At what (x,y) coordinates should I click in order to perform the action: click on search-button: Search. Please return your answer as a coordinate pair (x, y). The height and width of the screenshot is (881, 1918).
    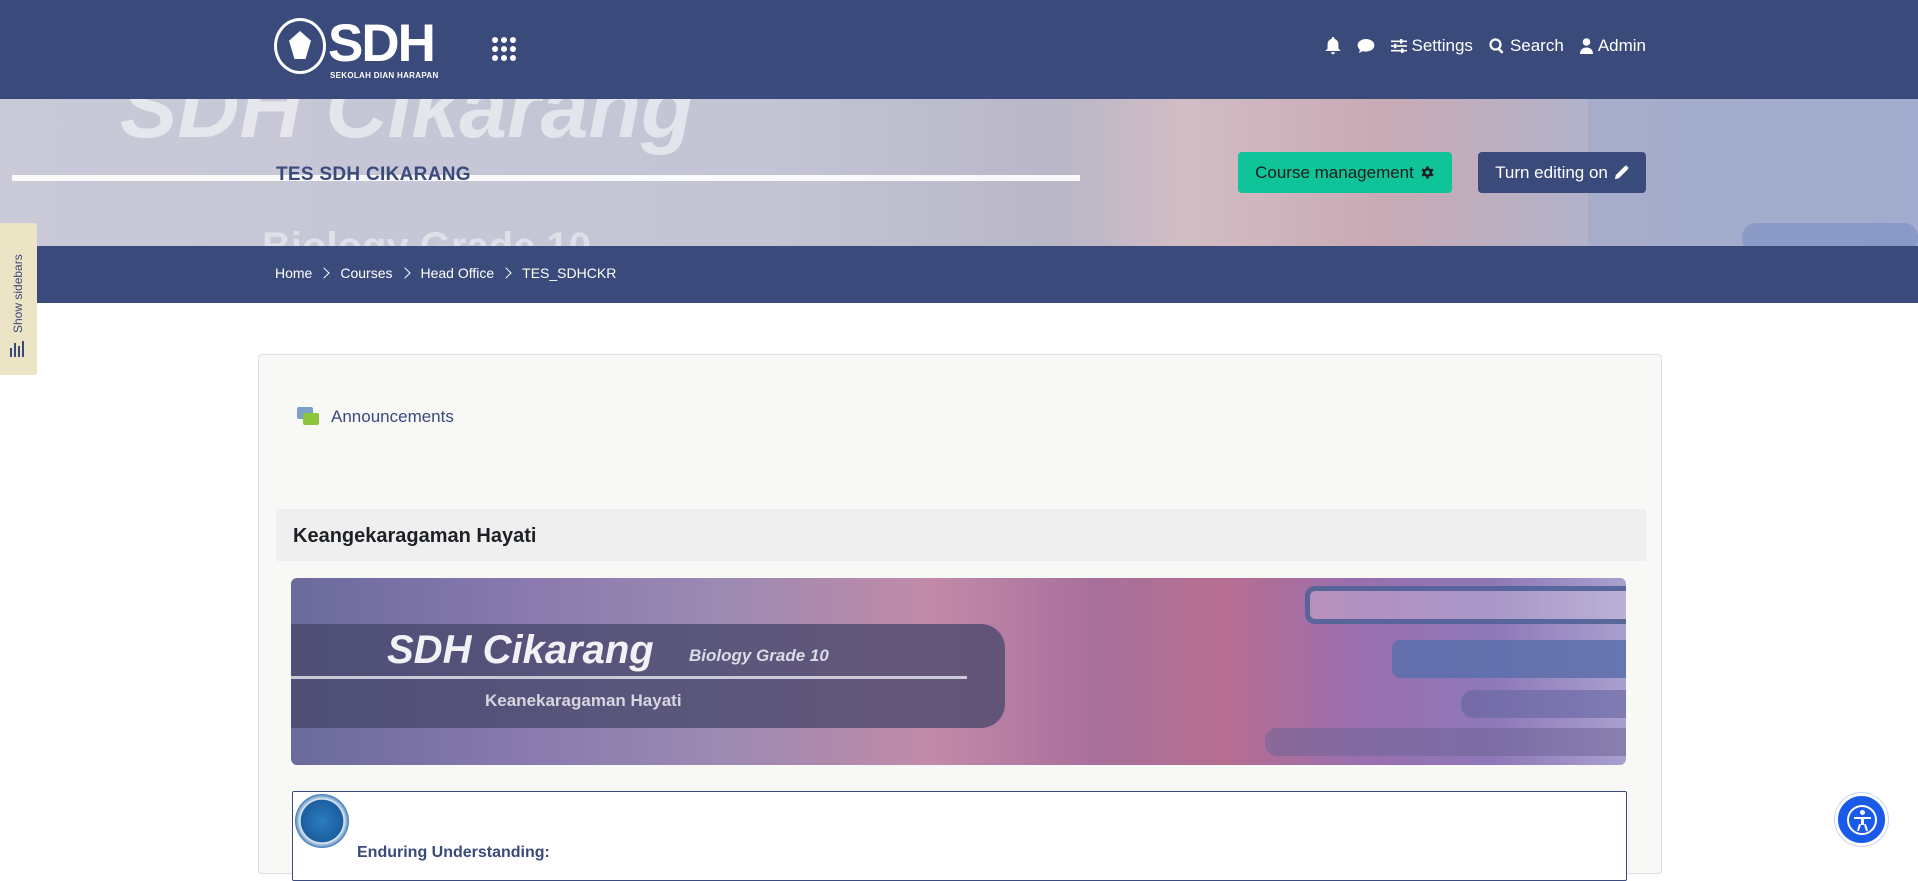
    Looking at the image, I should click on (1526, 46).